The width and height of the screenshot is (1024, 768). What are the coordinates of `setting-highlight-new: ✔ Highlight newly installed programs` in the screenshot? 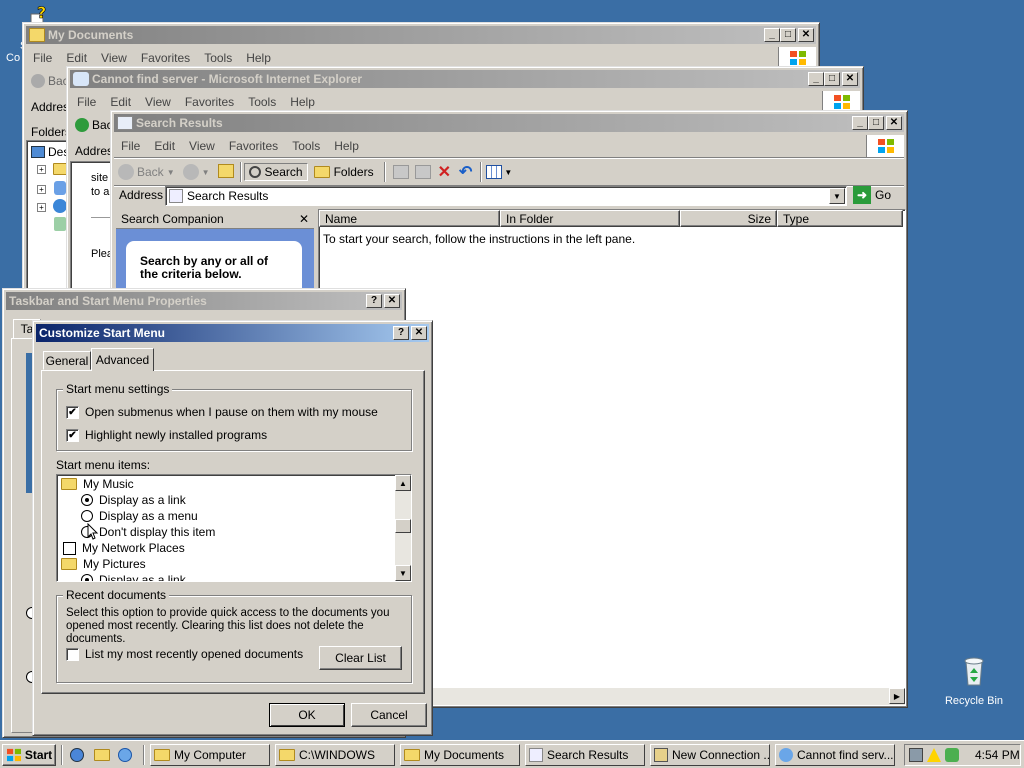 It's located at (166, 435).